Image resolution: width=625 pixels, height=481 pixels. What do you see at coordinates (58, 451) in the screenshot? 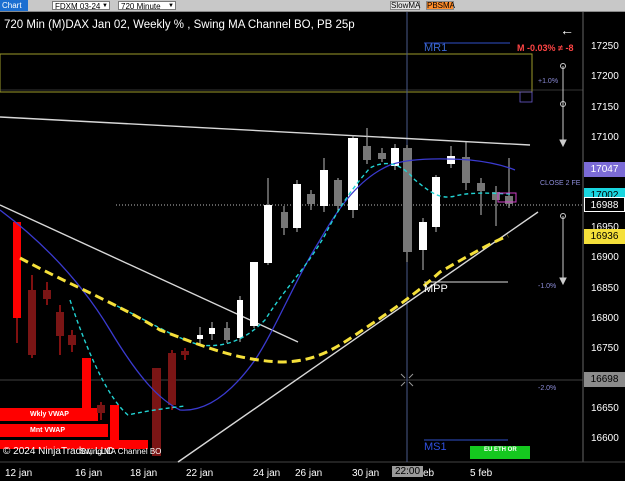
I see `copyright-footer: © 2024 NinjaTrader, LLC` at bounding box center [58, 451].